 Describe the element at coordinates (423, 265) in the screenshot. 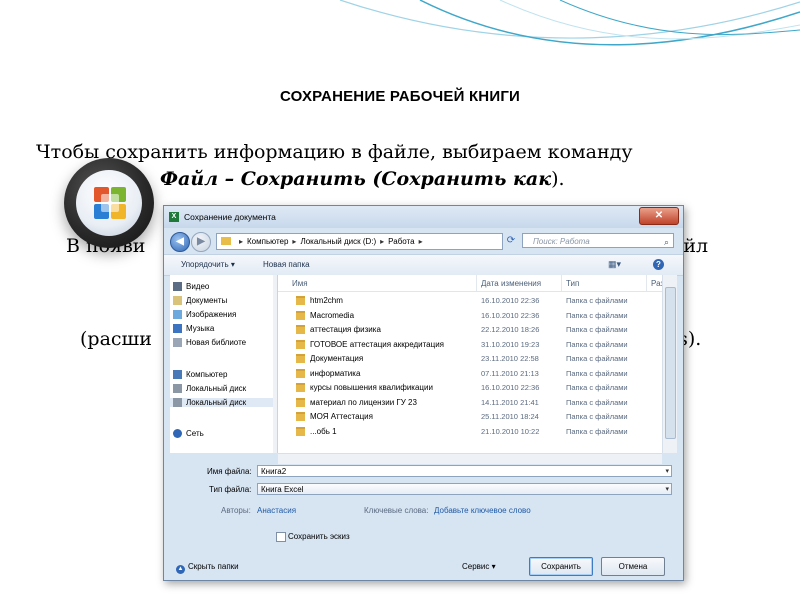

I see `dialog-toolbar: Упорядочить ▾ Новая папка ▦▾ ?` at that location.